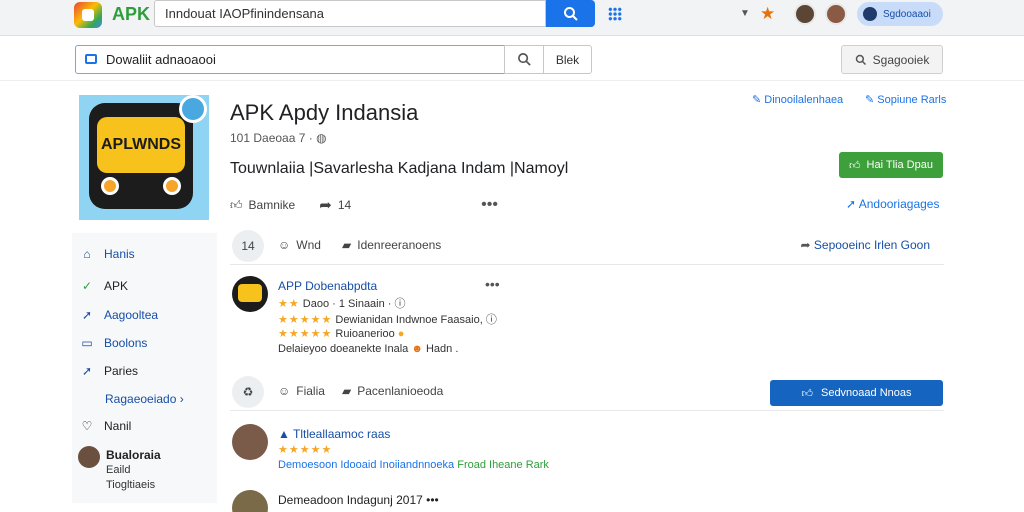 Image resolution: width=1024 pixels, height=512 pixels. Describe the element at coordinates (870, 100) in the screenshot. I see `edit-icon: ✎` at that location.